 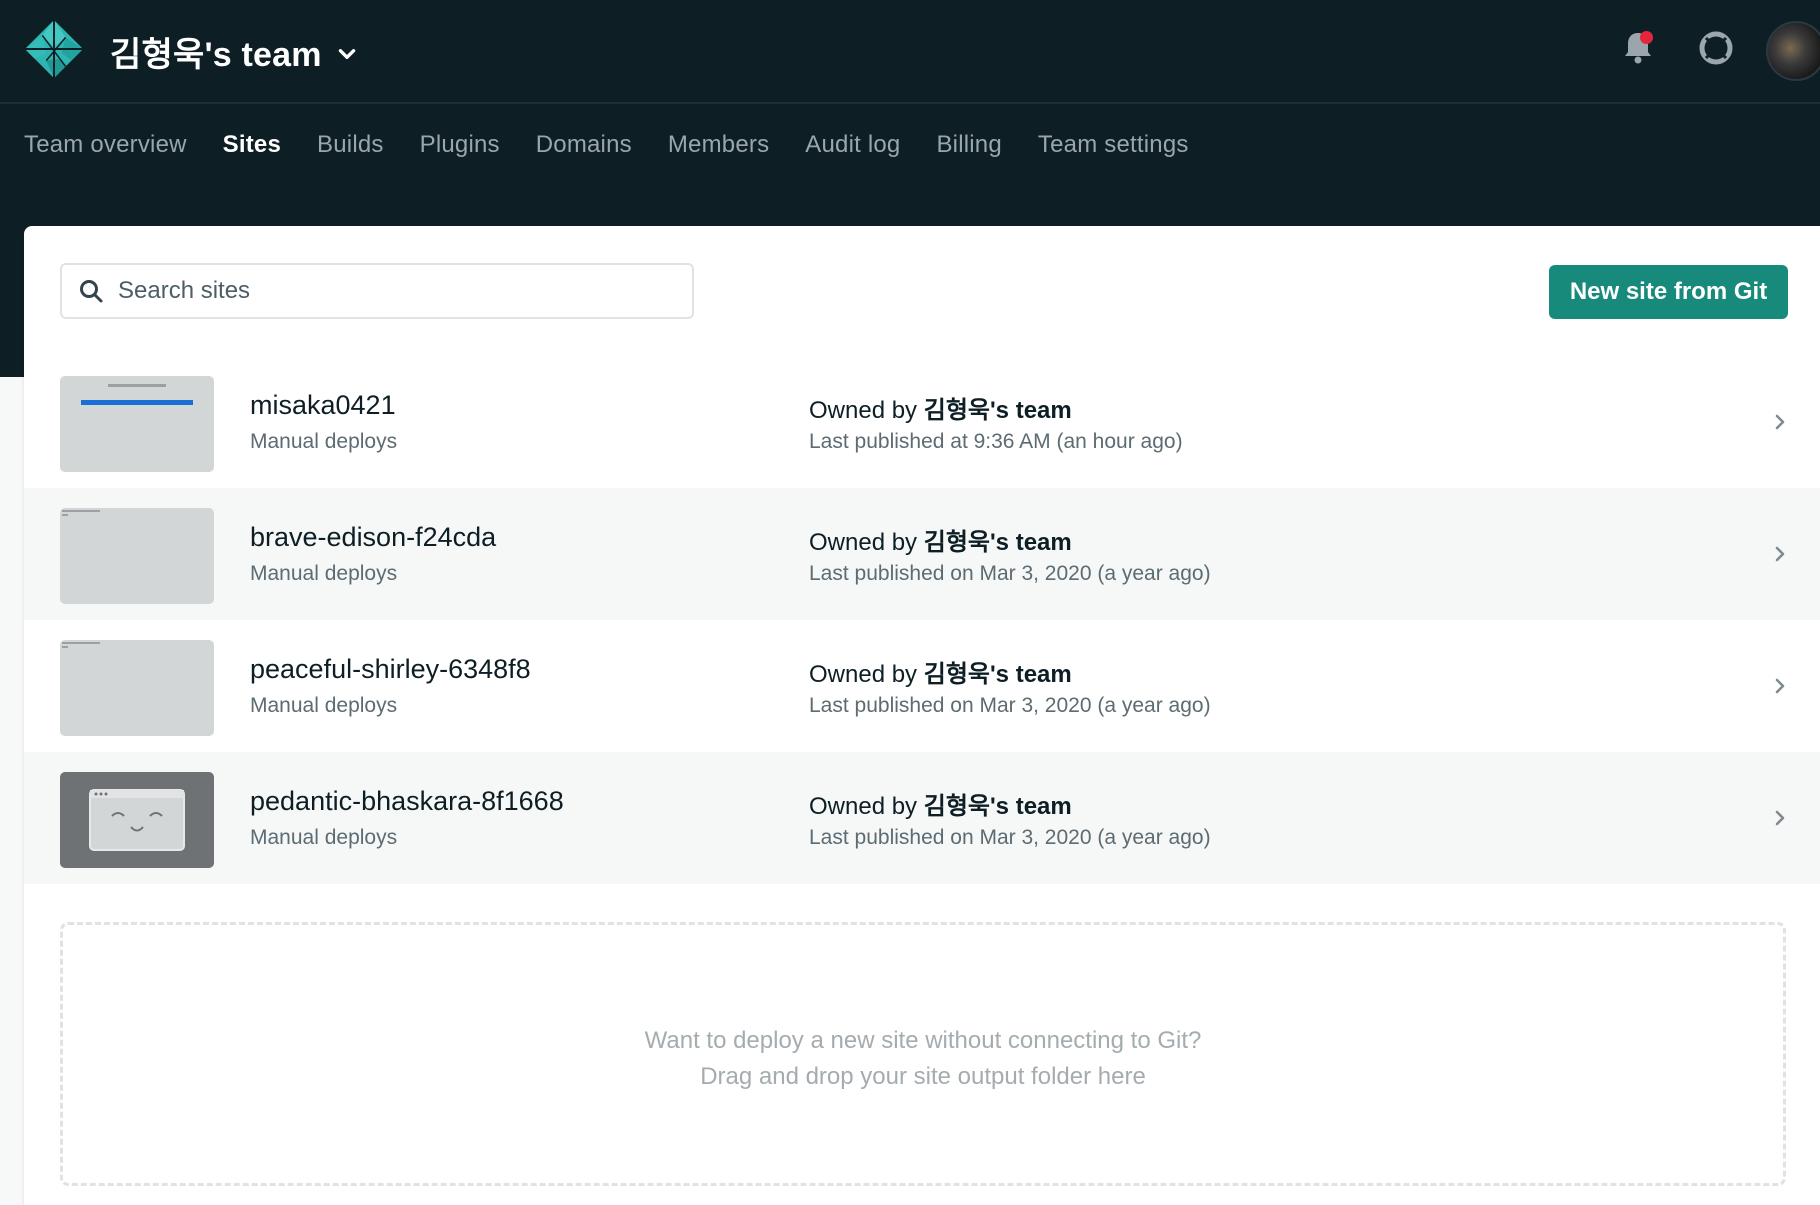 What do you see at coordinates (460, 145) in the screenshot?
I see `tab-plugins: Plugins` at bounding box center [460, 145].